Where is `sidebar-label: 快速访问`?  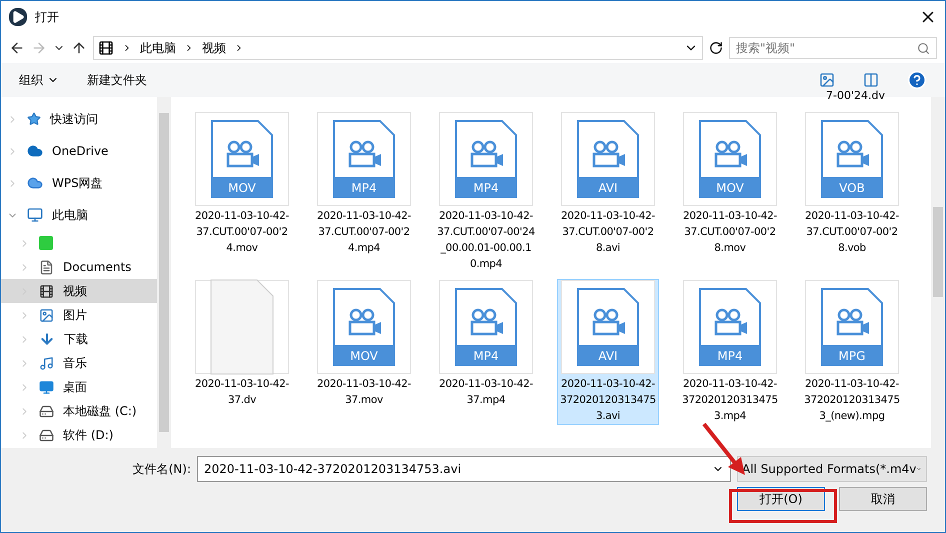 sidebar-label: 快速访问 is located at coordinates (74, 119).